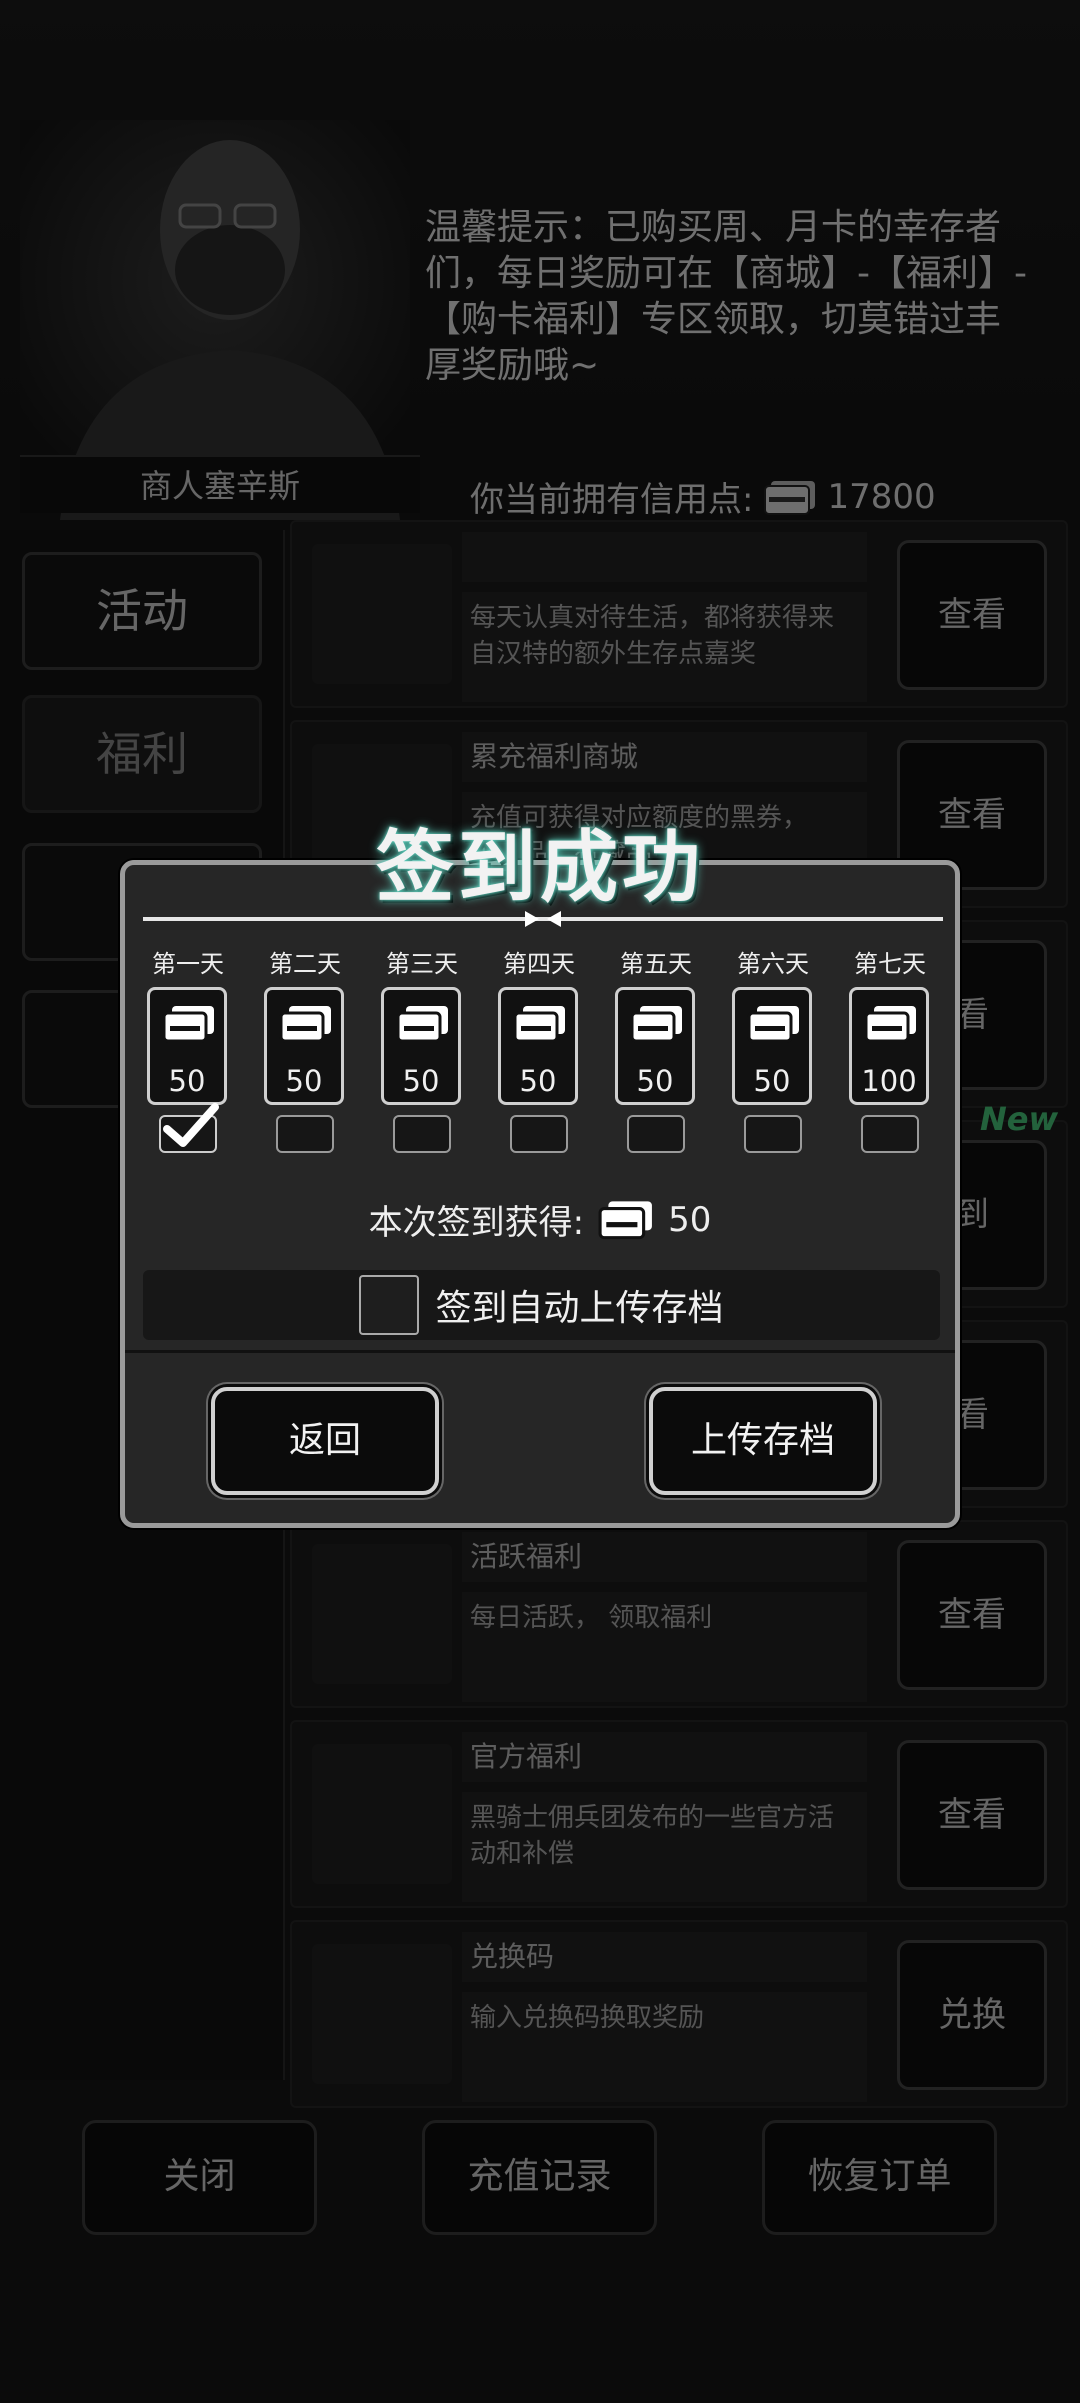 The image size is (1080, 2403). Describe the element at coordinates (325, 1441) in the screenshot. I see `back-button: 返回` at that location.